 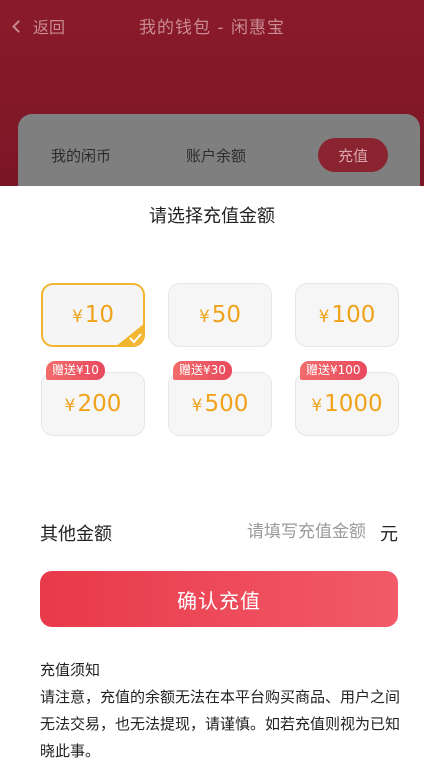 I want to click on confirm-recharge-button: 确认充值, so click(x=219, y=599).